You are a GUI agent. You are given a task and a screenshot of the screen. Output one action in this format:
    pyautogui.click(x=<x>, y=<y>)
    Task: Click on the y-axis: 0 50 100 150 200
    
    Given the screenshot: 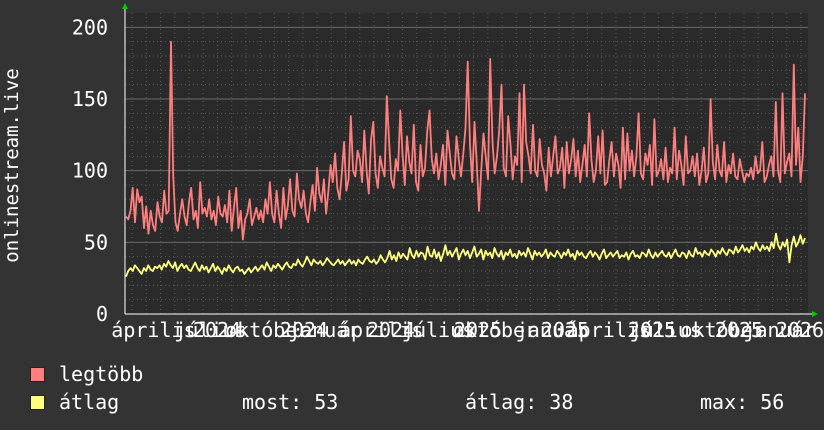 What is the action you would take?
    pyautogui.click(x=90, y=170)
    